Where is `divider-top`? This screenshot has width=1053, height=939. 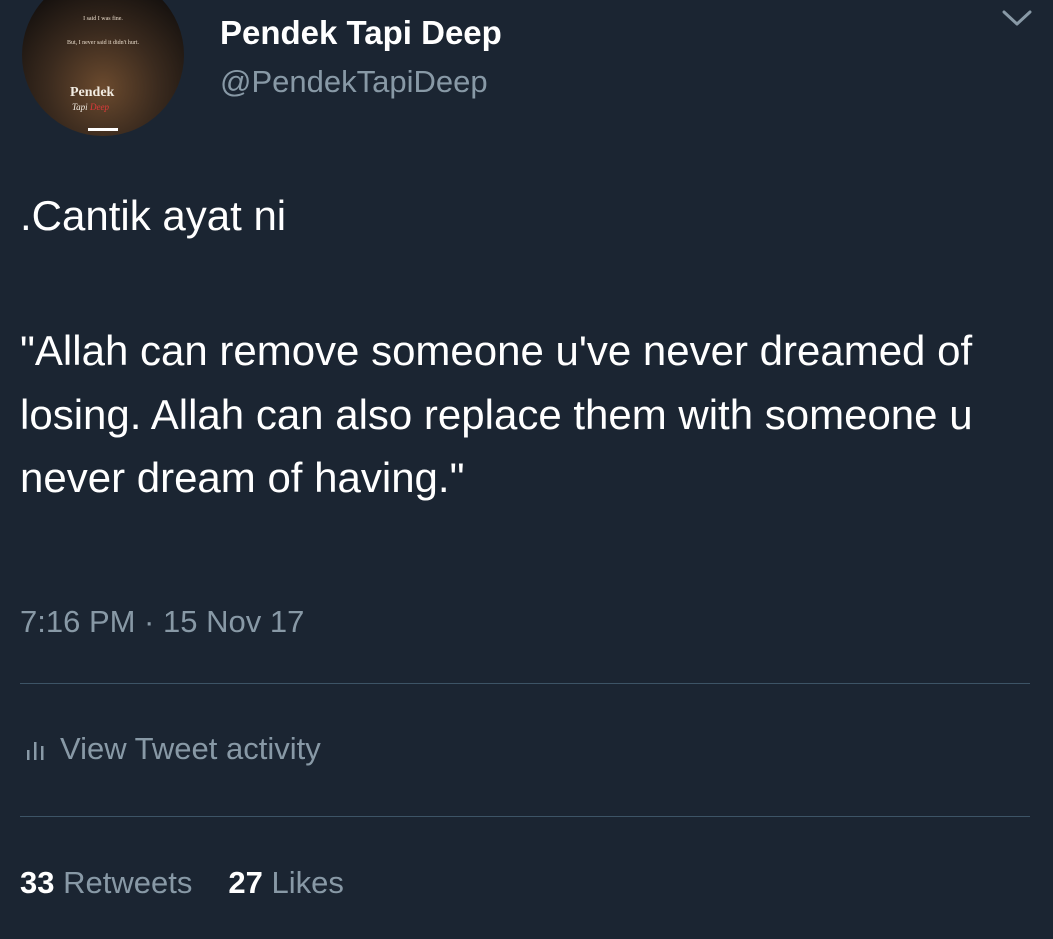 divider-top is located at coordinates (525, 683).